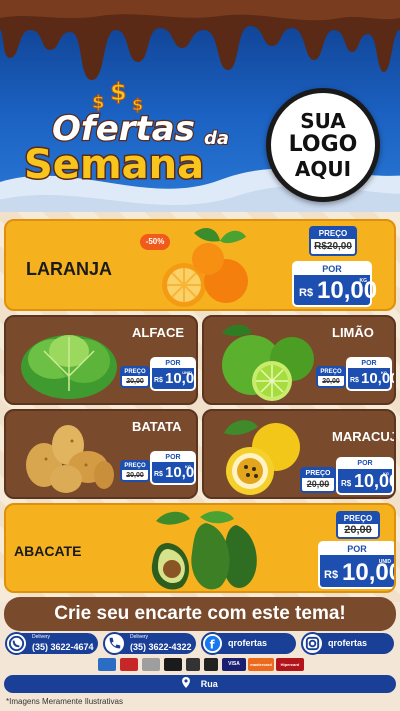 The image size is (400, 711). What do you see at coordinates (200, 614) in the screenshot?
I see `cta-banner: Crie seu encarte com este tema!` at bounding box center [200, 614].